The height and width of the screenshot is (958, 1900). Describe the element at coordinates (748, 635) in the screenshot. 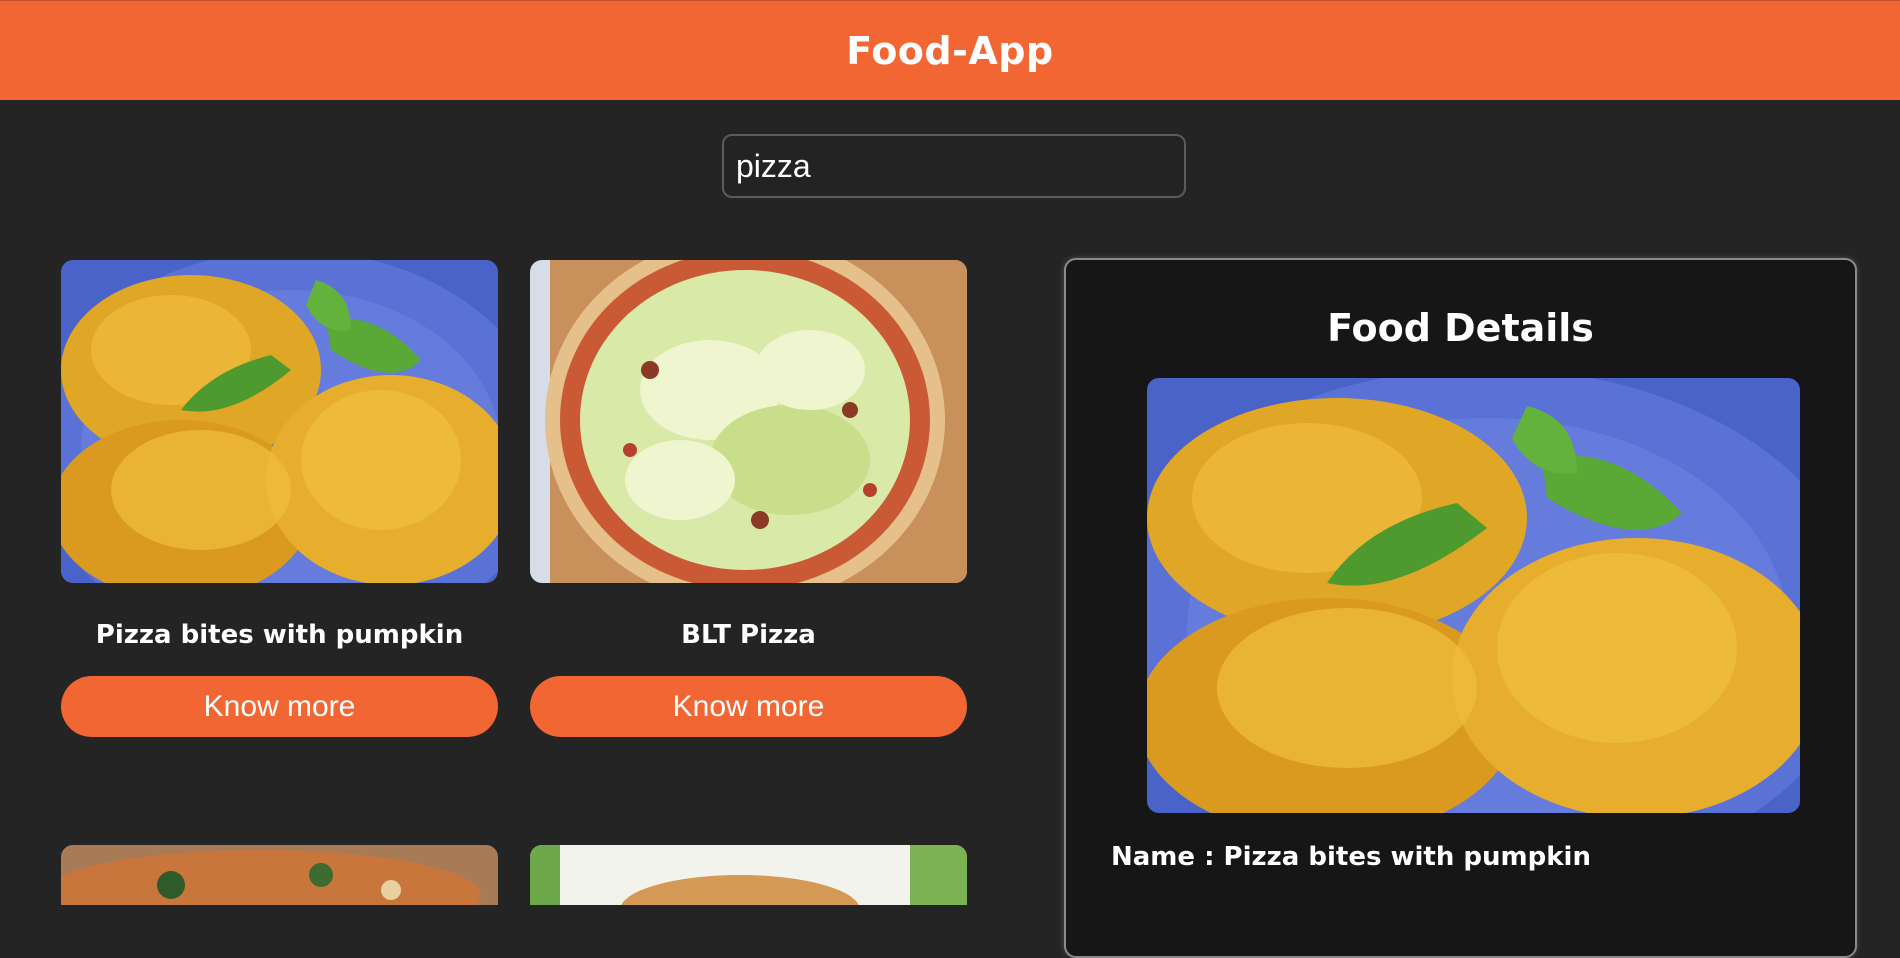

I see `food-title: BLT Pizza` at that location.